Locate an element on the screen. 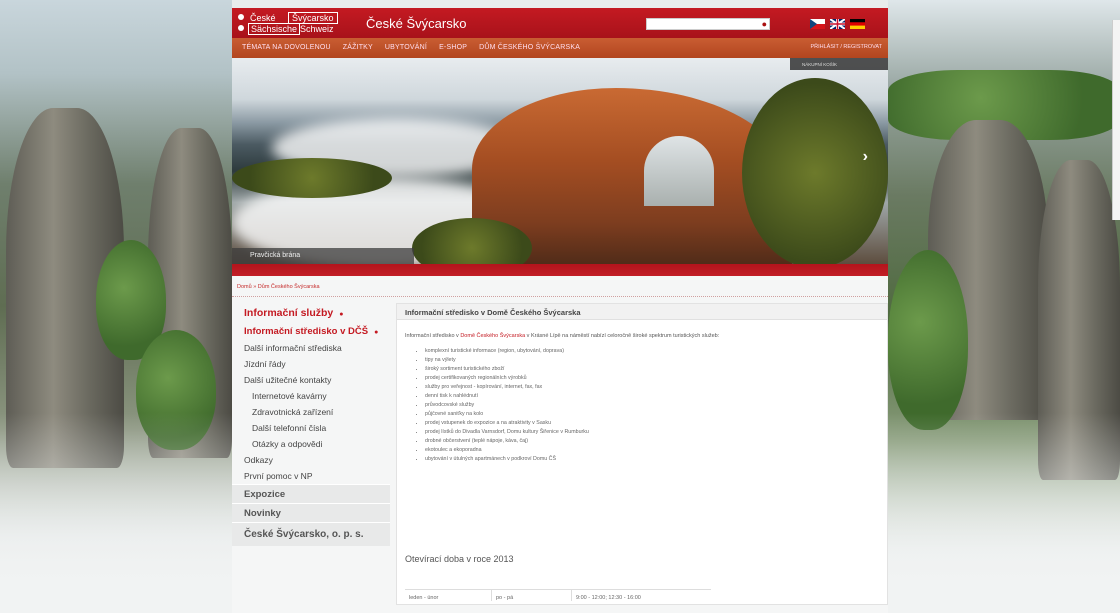 This screenshot has width=1120, height=613. table-cell: leden - únor is located at coordinates (424, 598).